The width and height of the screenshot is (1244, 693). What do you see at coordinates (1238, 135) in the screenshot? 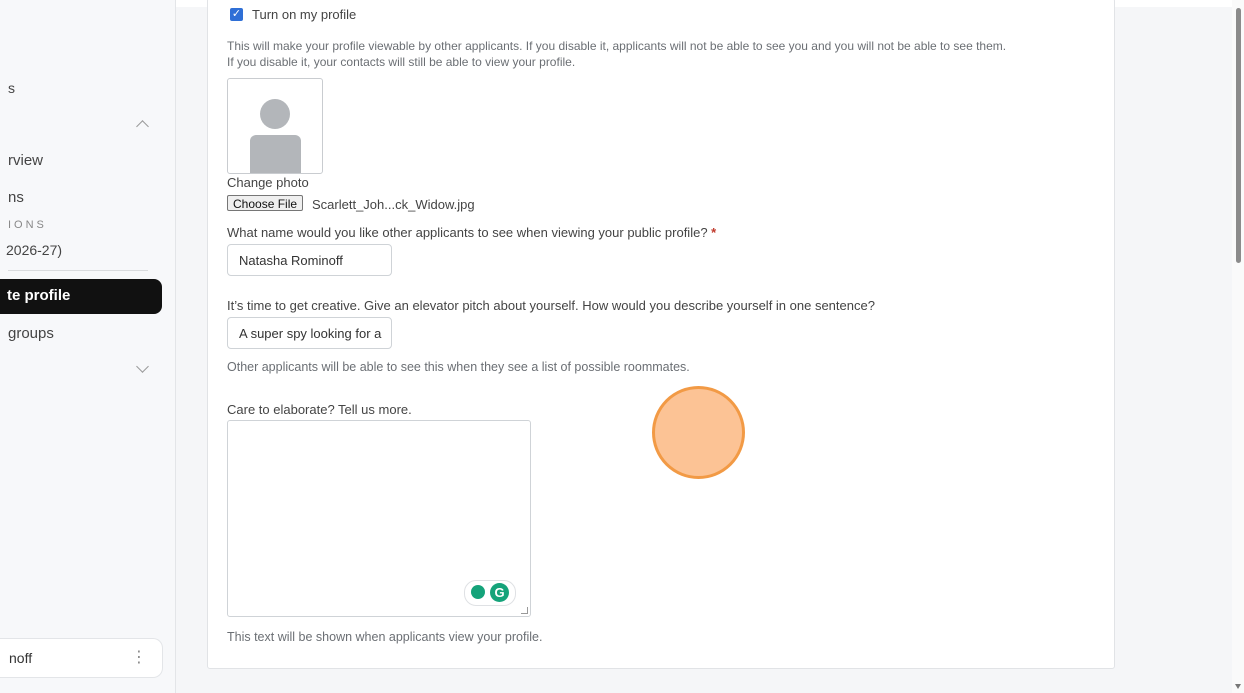
I see `scrollbar-thumb` at bounding box center [1238, 135].